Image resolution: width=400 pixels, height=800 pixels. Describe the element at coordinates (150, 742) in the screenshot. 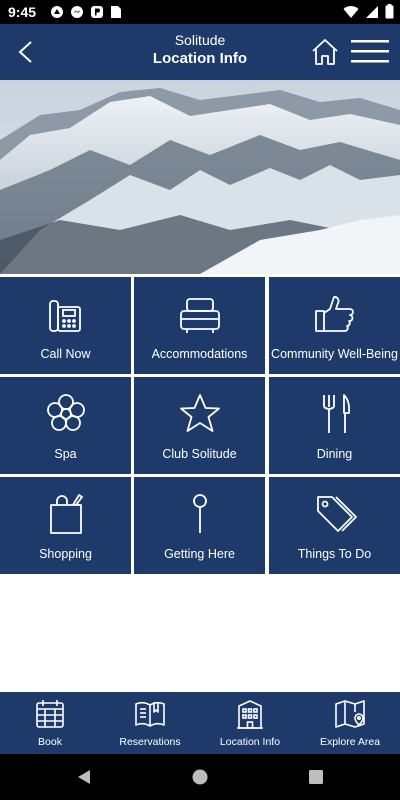

I see `tab-label: Reservations` at that location.